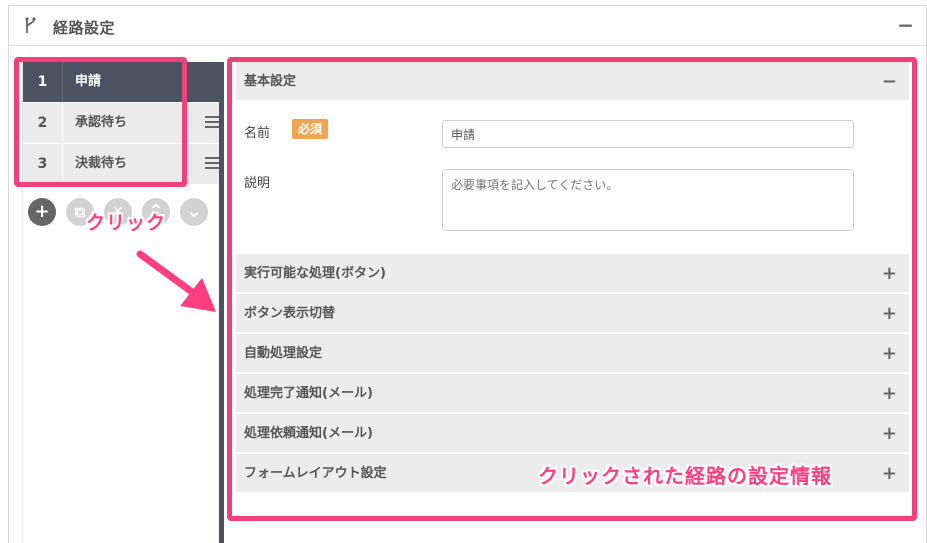 This screenshot has height=543, width=927. What do you see at coordinates (84, 28) in the screenshot?
I see `panel-title: 経路設定` at bounding box center [84, 28].